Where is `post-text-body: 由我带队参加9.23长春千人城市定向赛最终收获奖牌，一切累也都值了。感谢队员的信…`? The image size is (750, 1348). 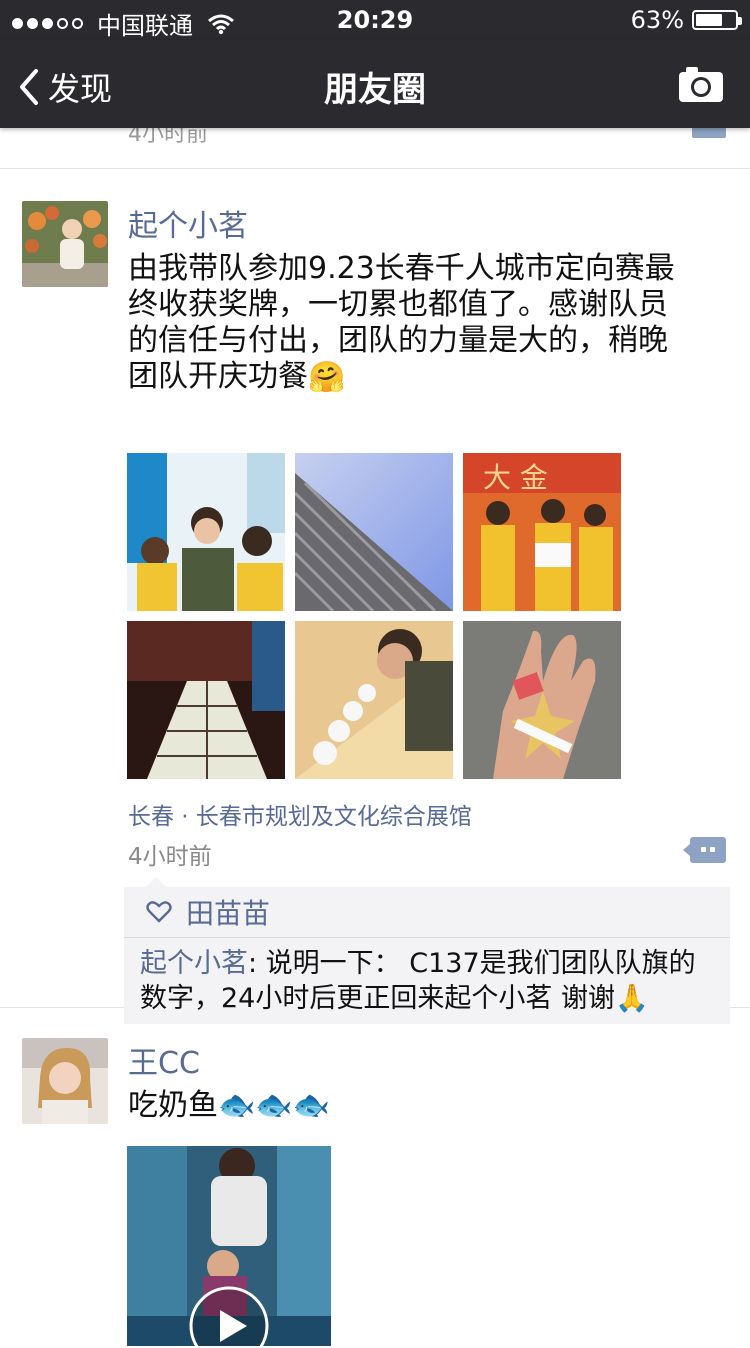
post-text-body: 由我带队参加9.23长春千人城市定向赛最终收获奖牌，一切累也都值了。感谢队员的信… is located at coordinates (401, 322).